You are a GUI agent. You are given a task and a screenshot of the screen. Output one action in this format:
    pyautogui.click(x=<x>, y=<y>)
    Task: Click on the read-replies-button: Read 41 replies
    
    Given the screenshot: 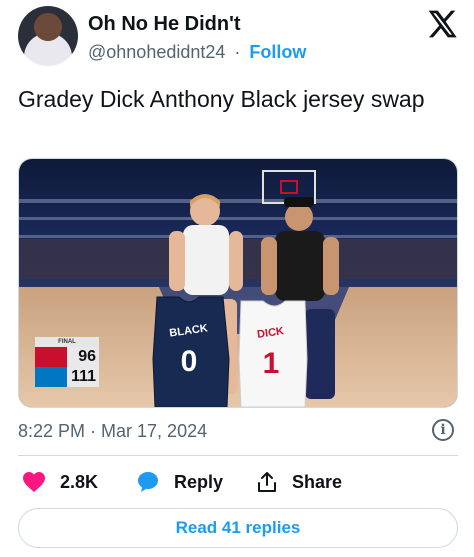 What is the action you would take?
    pyautogui.click(x=238, y=528)
    